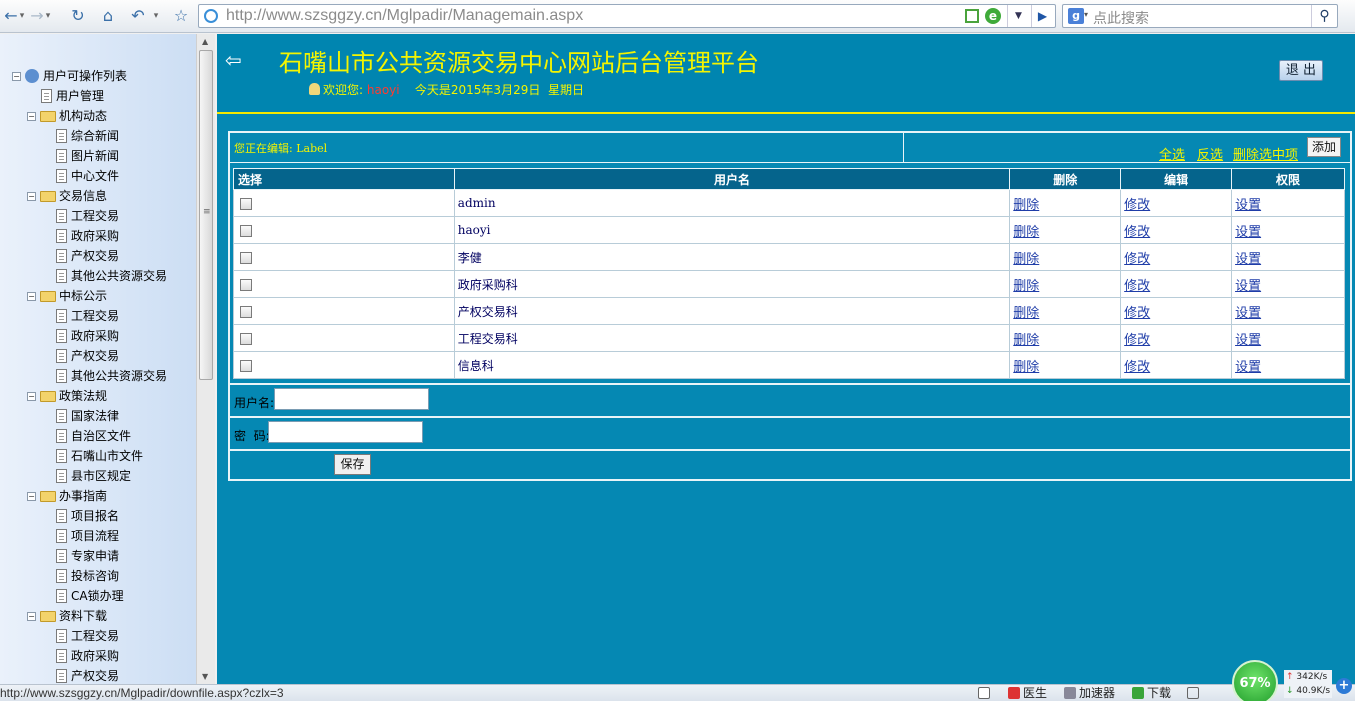 The width and height of the screenshot is (1355, 701). What do you see at coordinates (103, 396) in the screenshot?
I see `tree-group: − 政策法规` at bounding box center [103, 396].